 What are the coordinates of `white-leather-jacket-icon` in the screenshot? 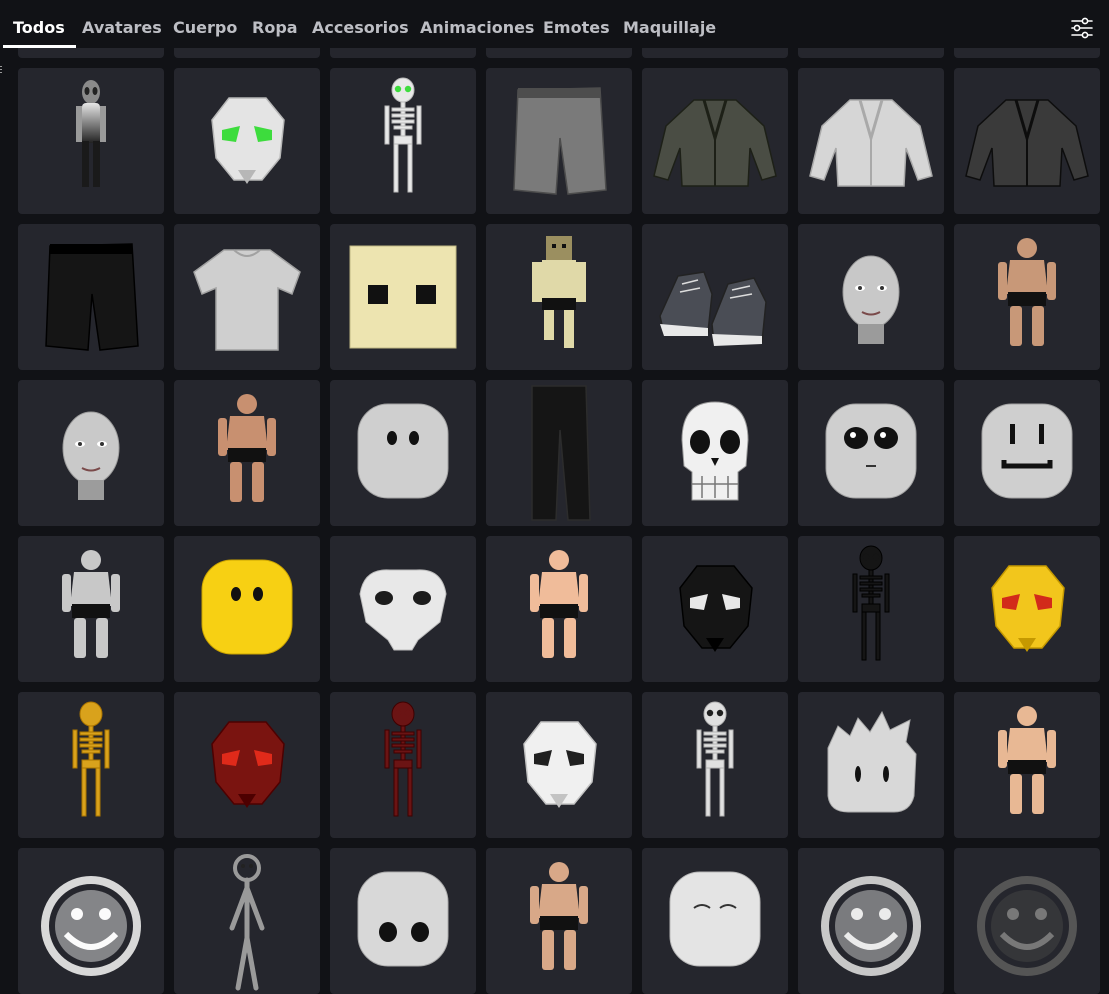 It's located at (871, 143).